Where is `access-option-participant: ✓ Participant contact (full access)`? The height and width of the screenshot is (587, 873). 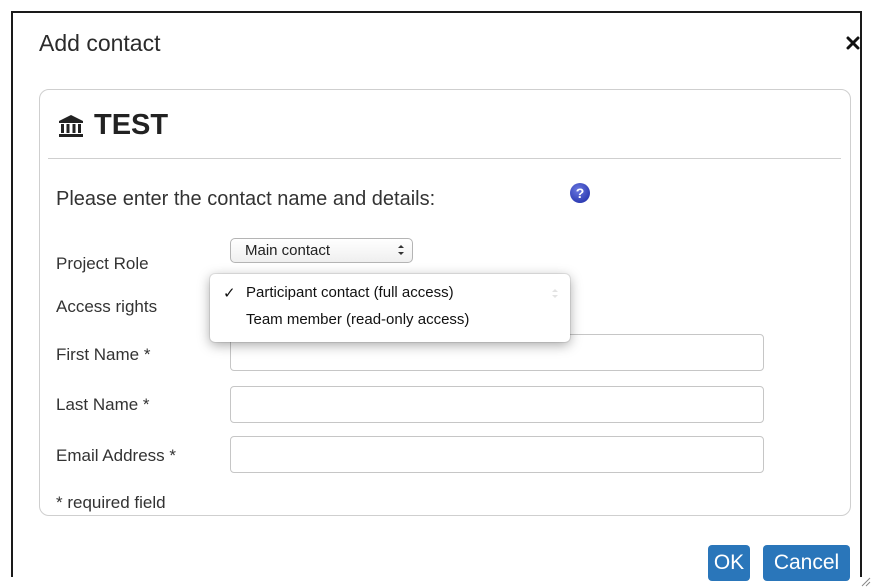 access-option-participant: ✓ Participant contact (full access) is located at coordinates (390, 294).